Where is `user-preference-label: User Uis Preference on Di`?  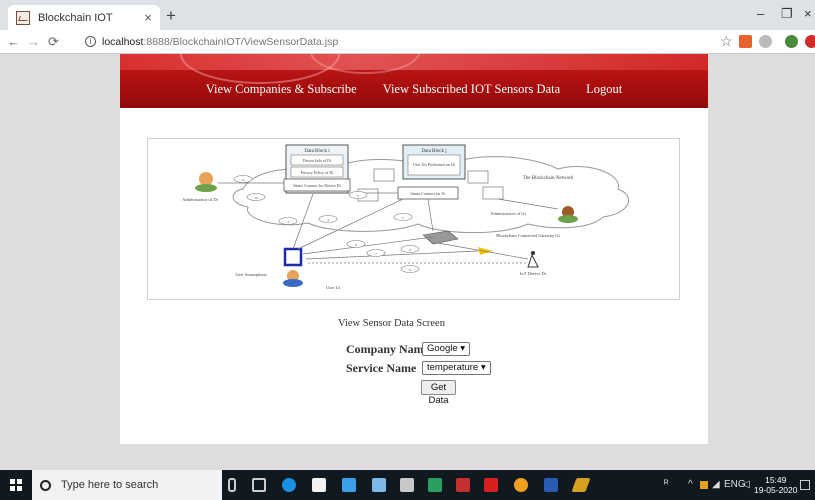 user-preference-label: User Uis Preference on Di is located at coordinates (434, 164).